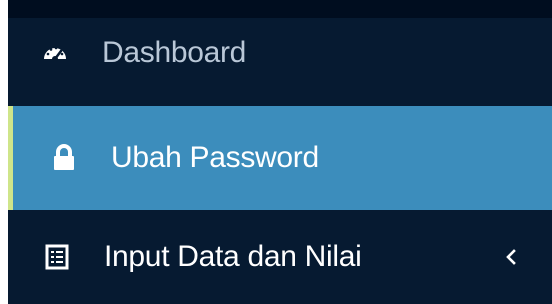  I want to click on lock-icon, so click(64, 158).